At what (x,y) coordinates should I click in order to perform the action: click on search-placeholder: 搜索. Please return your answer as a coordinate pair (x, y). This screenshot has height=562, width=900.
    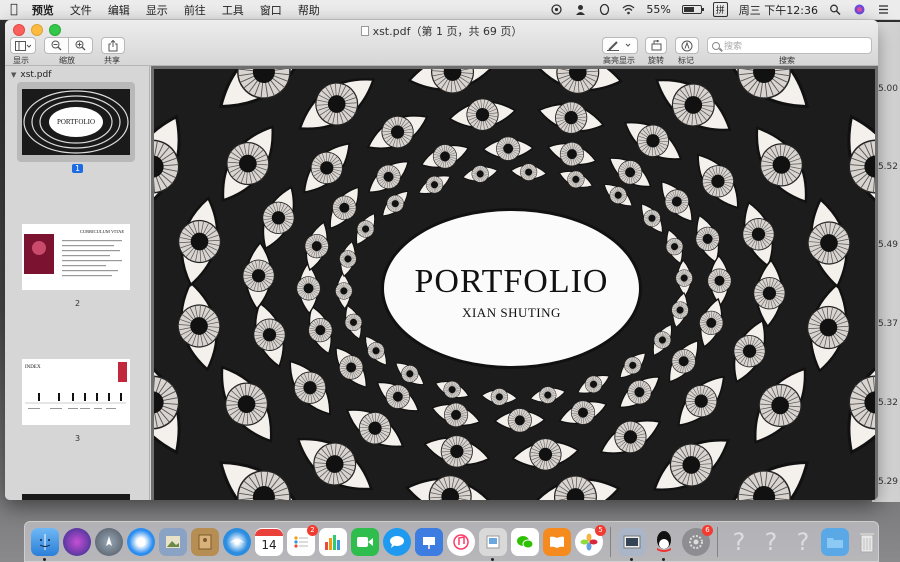
    Looking at the image, I should click on (733, 47).